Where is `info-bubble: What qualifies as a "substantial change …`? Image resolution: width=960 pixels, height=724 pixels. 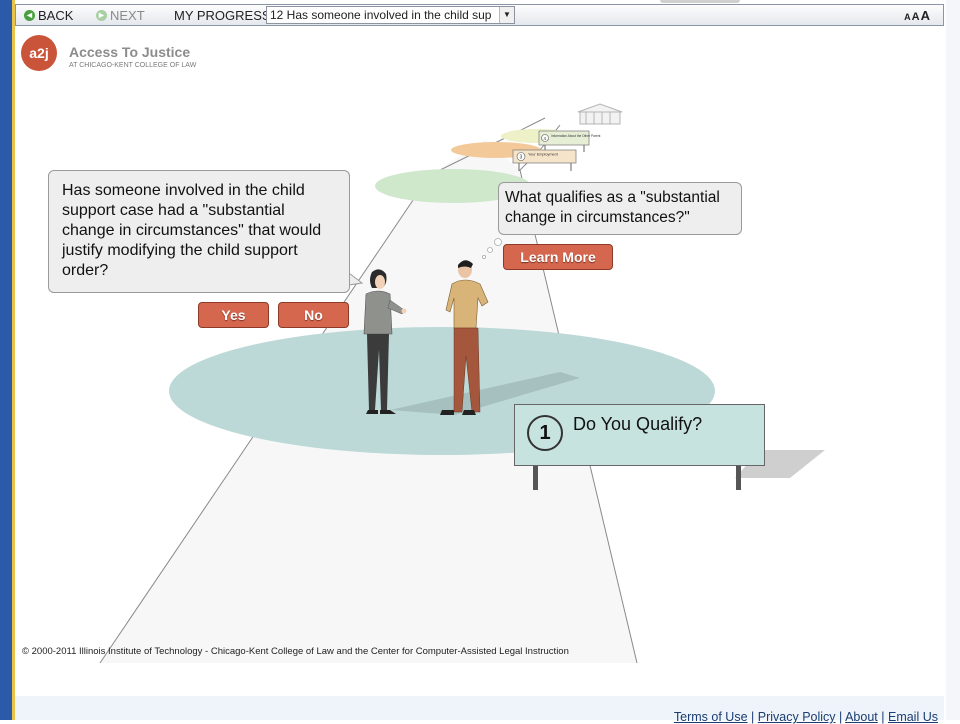 info-bubble: What qualifies as a "substantial change … is located at coordinates (620, 208).